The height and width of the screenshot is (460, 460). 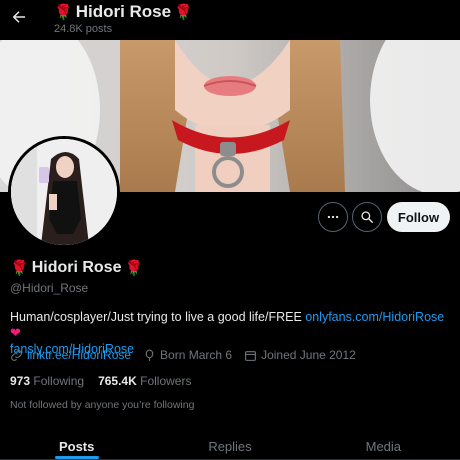 What do you see at coordinates (250, 355) in the screenshot?
I see `calendar-icon` at bounding box center [250, 355].